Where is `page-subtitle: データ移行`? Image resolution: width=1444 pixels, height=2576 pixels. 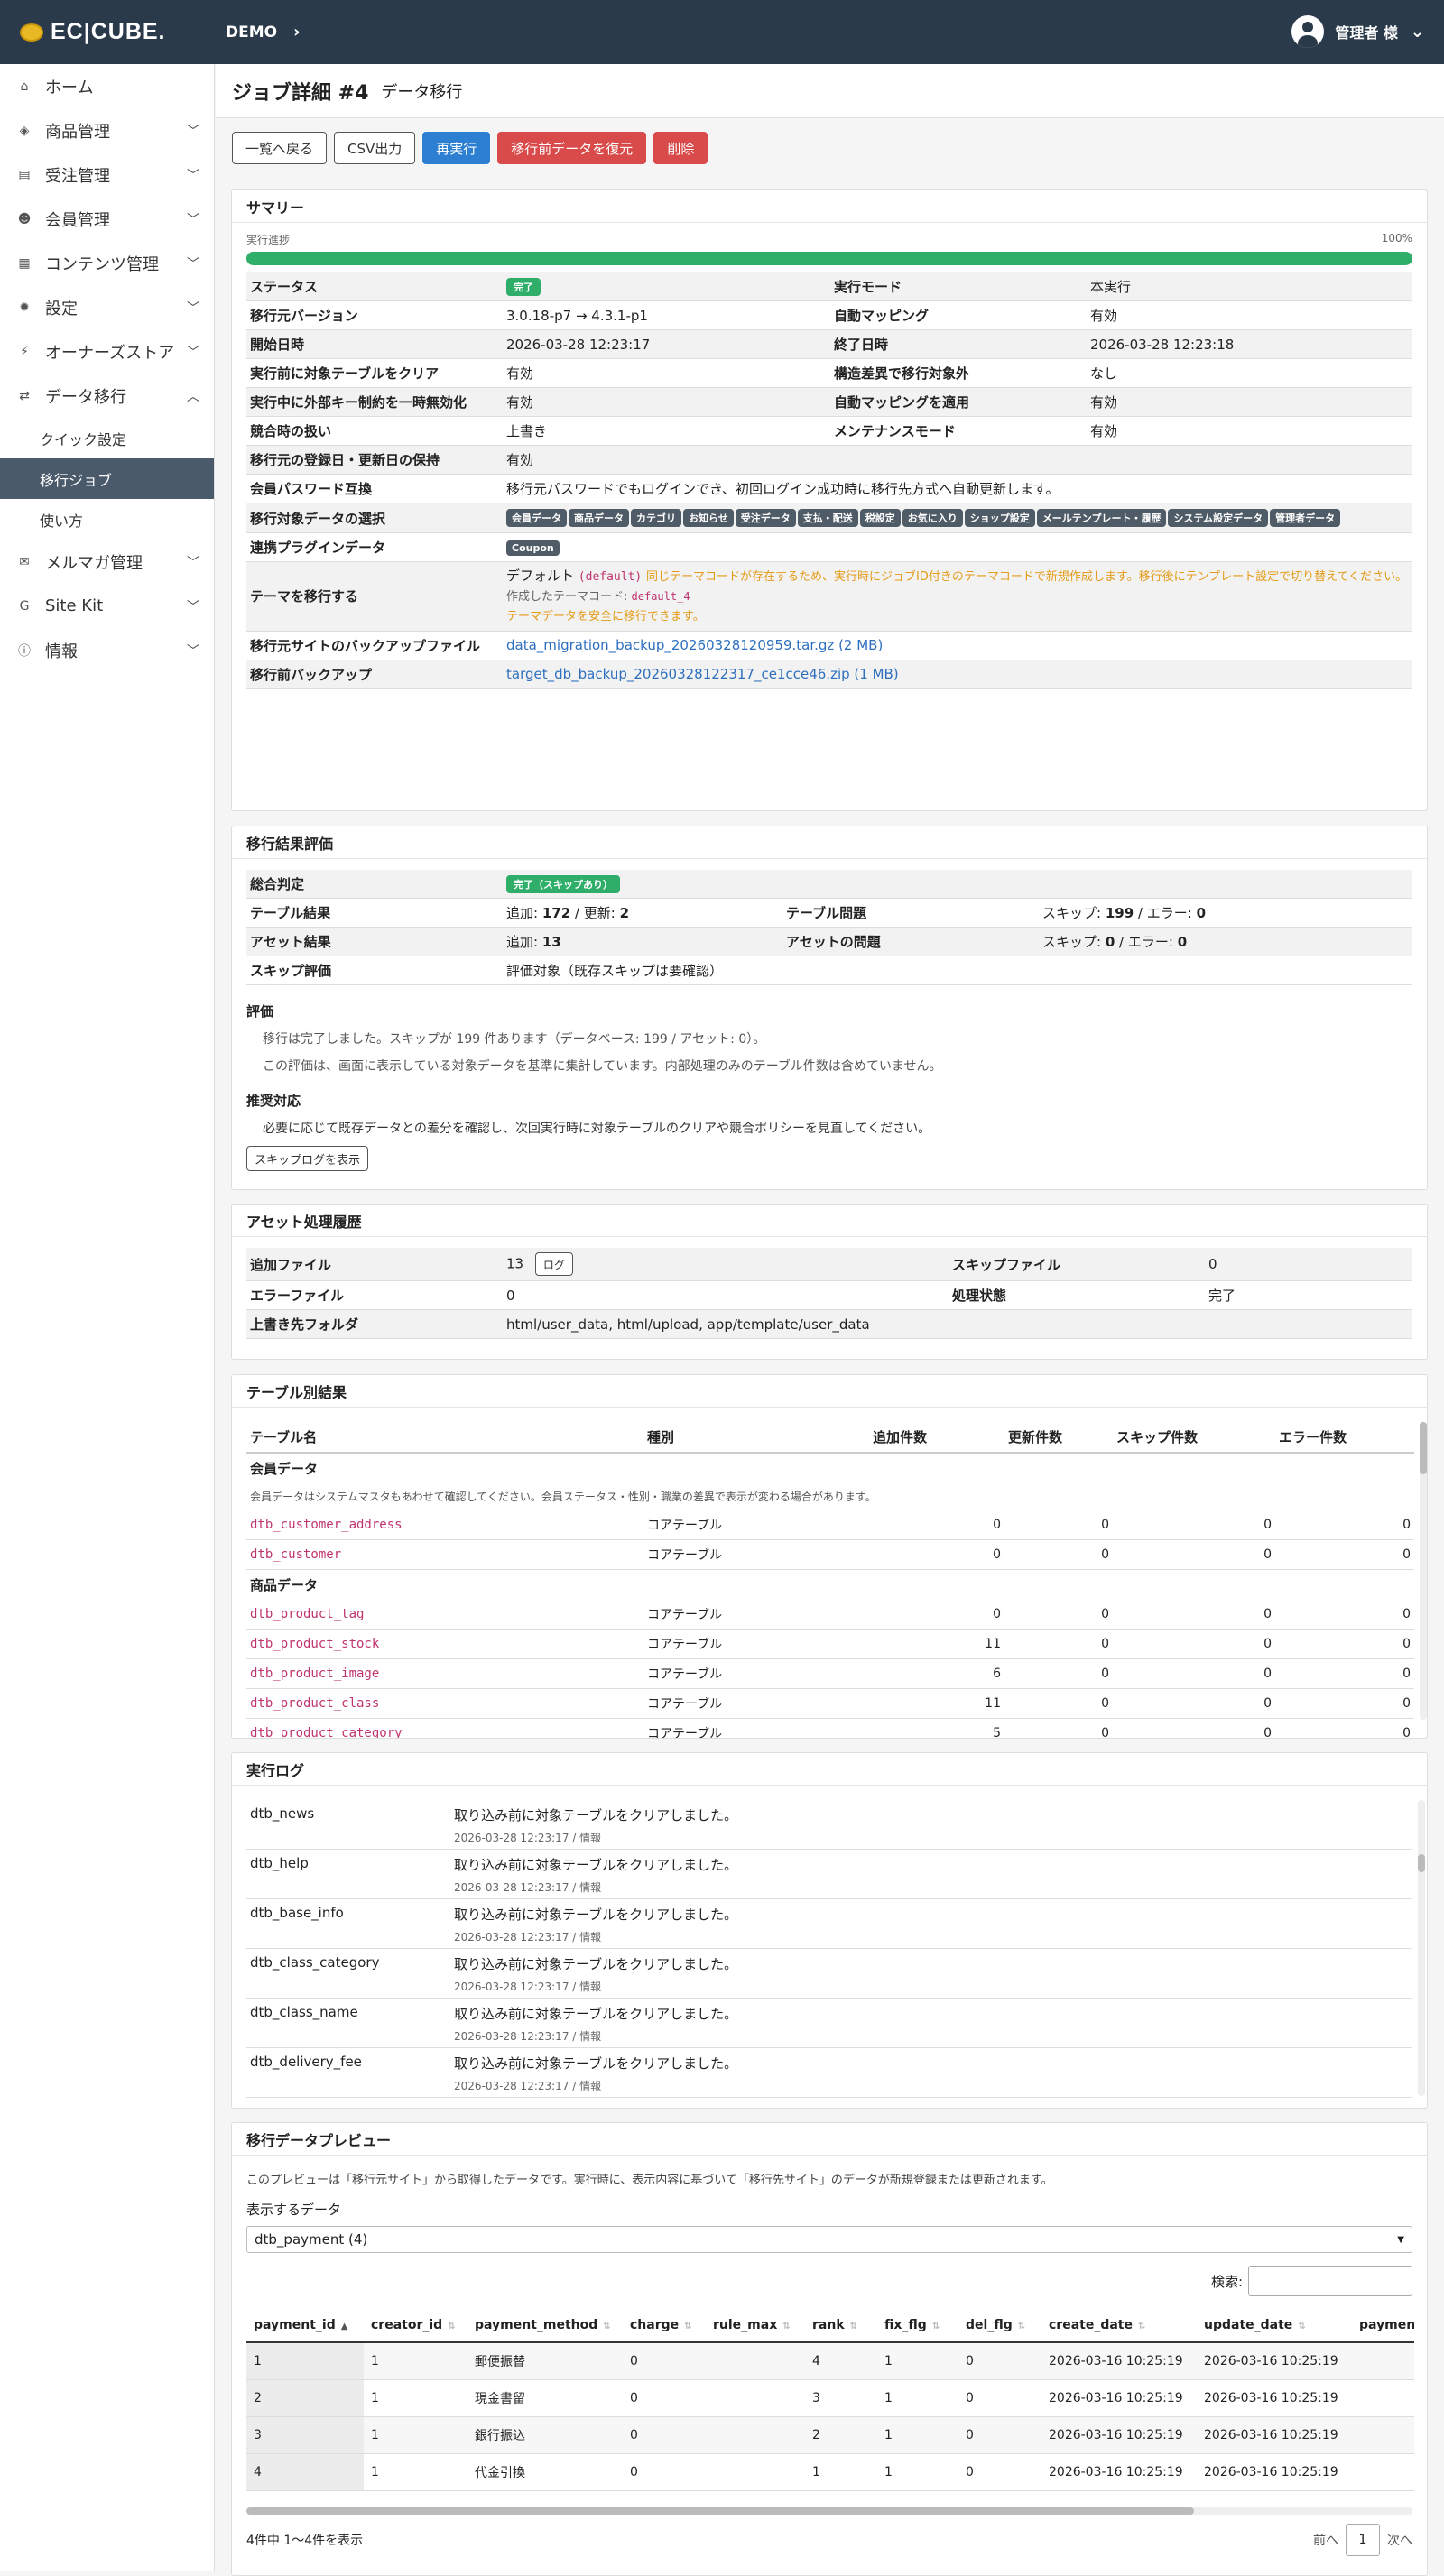 page-subtitle: データ移行 is located at coordinates (422, 92).